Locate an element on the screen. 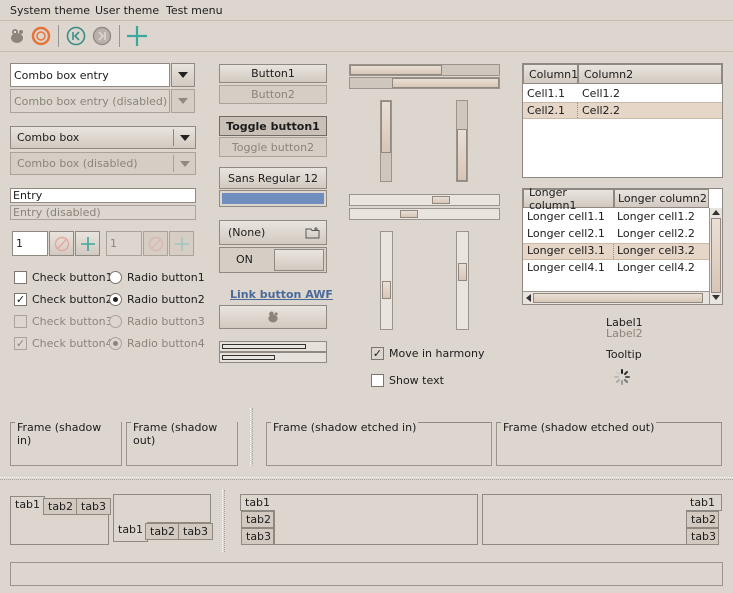 Image resolution: width=733 pixels, height=593 pixels. combo-entry-text: Combo box entry is located at coordinates (61, 75).